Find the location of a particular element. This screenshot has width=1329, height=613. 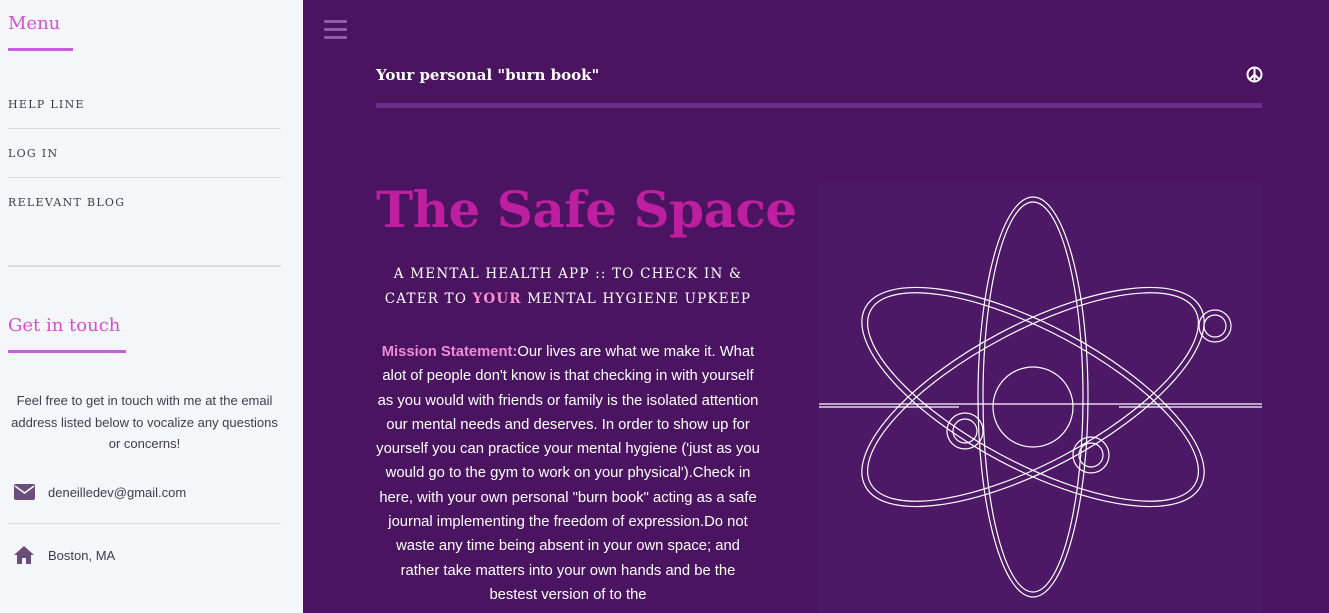

menu-list: HELP LINE LOG IN RELEVANT BLOG is located at coordinates (144, 153).